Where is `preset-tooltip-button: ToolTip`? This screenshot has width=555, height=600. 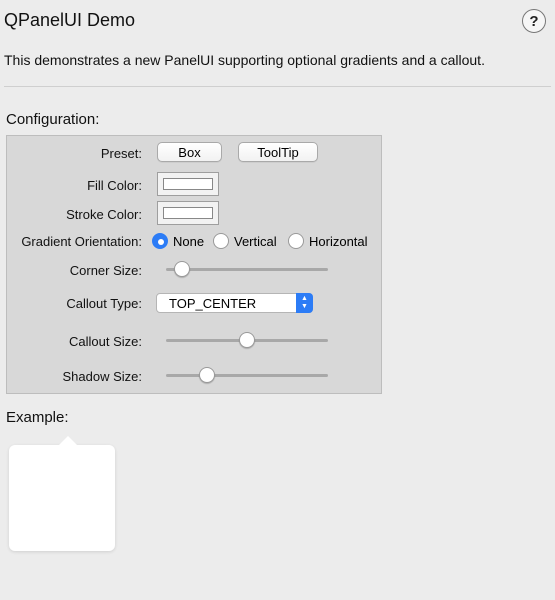 preset-tooltip-button: ToolTip is located at coordinates (278, 152).